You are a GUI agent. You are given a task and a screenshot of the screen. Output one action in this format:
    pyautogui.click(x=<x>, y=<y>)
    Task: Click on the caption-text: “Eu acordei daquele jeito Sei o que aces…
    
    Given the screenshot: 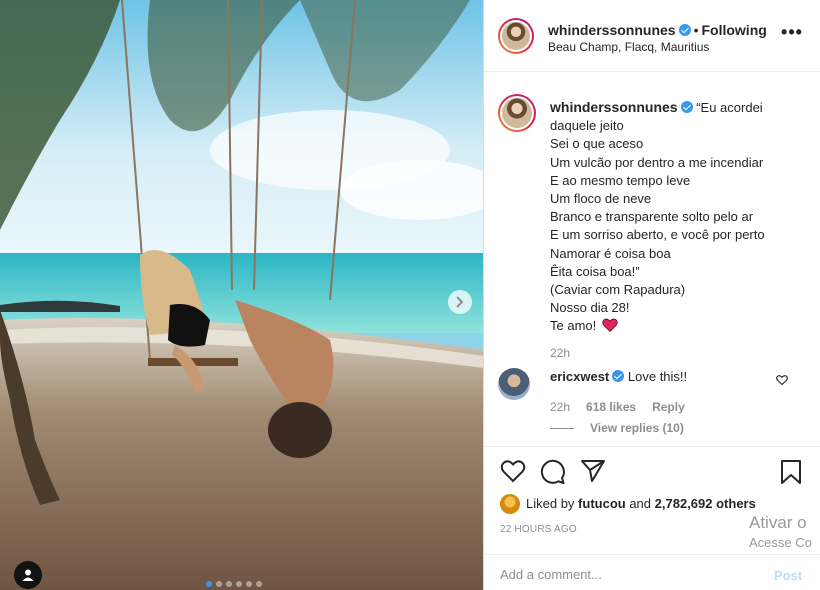 What is the action you would take?
    pyautogui.click(x=657, y=217)
    